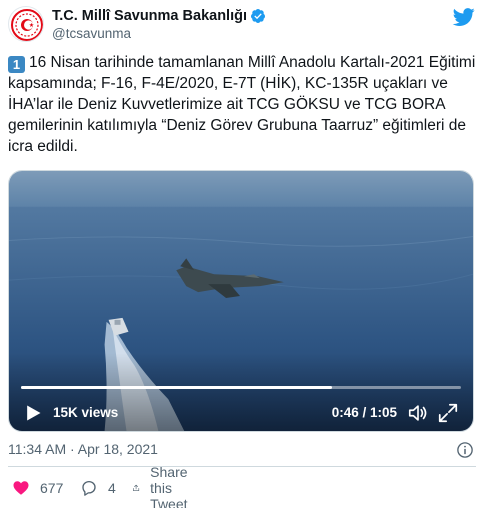 The width and height of the screenshot is (484, 508). Describe the element at coordinates (91, 33) in the screenshot. I see `author-handle: @tcsavunma` at that location.